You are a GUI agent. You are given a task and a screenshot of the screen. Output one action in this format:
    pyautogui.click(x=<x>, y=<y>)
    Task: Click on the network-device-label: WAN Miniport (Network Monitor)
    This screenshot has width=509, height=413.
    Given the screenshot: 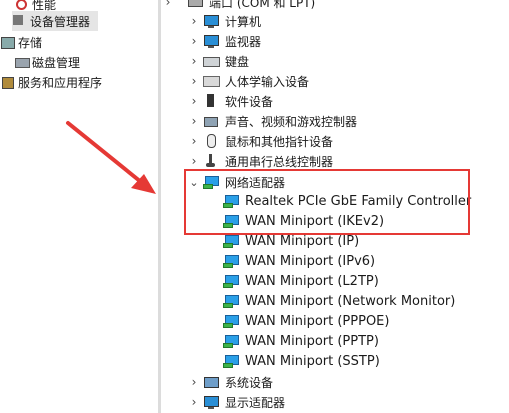 What is the action you would take?
    pyautogui.click(x=350, y=301)
    